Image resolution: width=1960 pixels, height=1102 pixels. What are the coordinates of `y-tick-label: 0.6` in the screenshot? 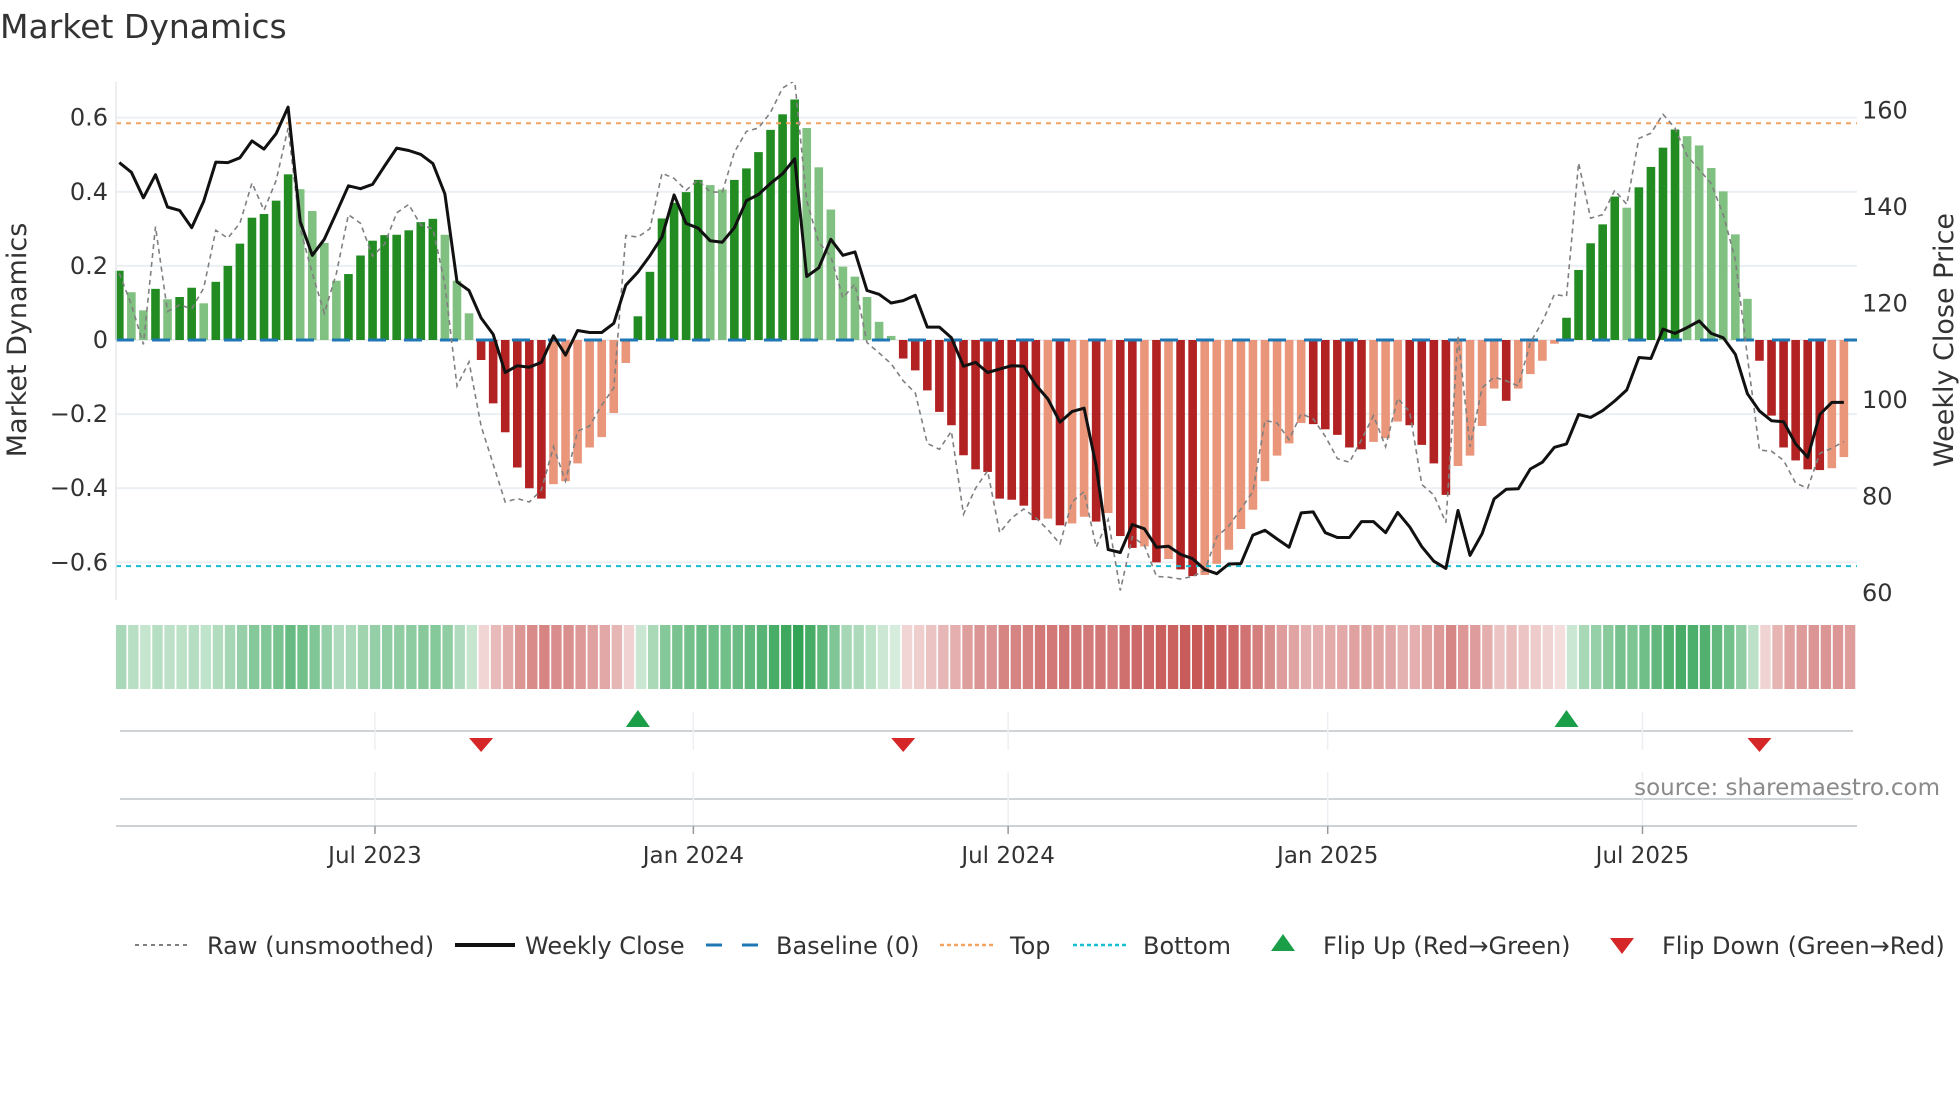 It's located at (89, 118).